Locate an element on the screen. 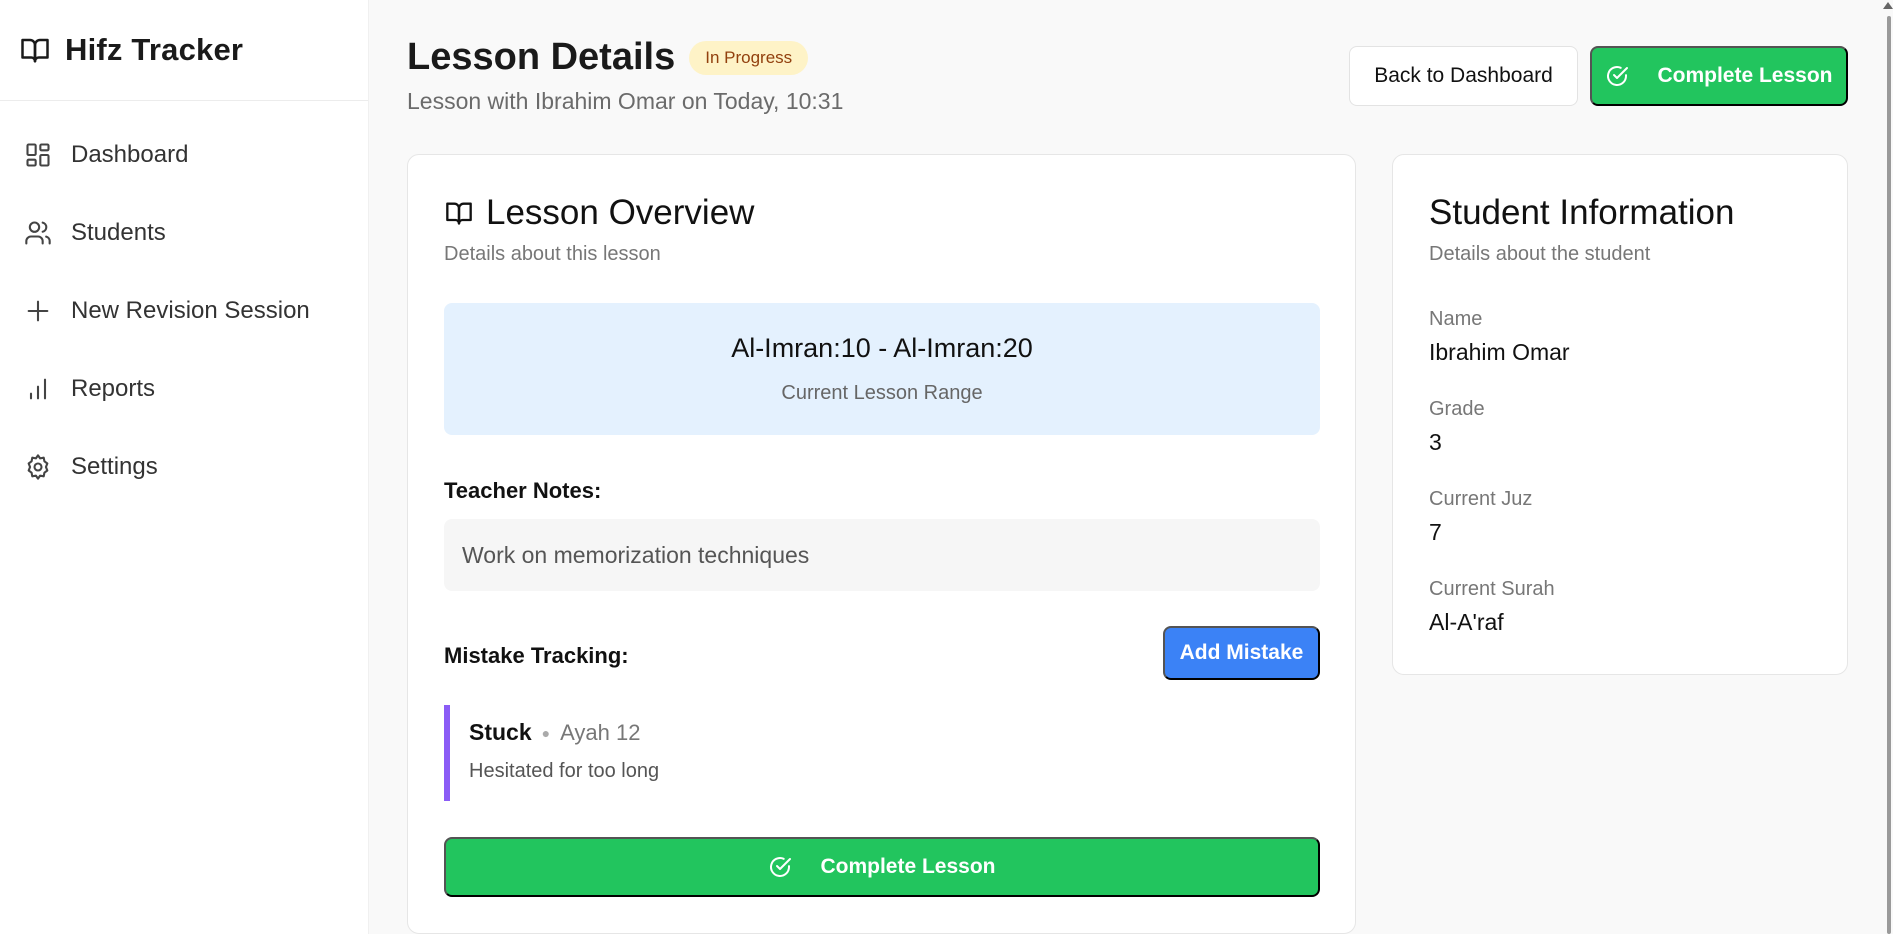 The height and width of the screenshot is (934, 1893). student-name: Ibrahim Omar is located at coordinates (1499, 352).